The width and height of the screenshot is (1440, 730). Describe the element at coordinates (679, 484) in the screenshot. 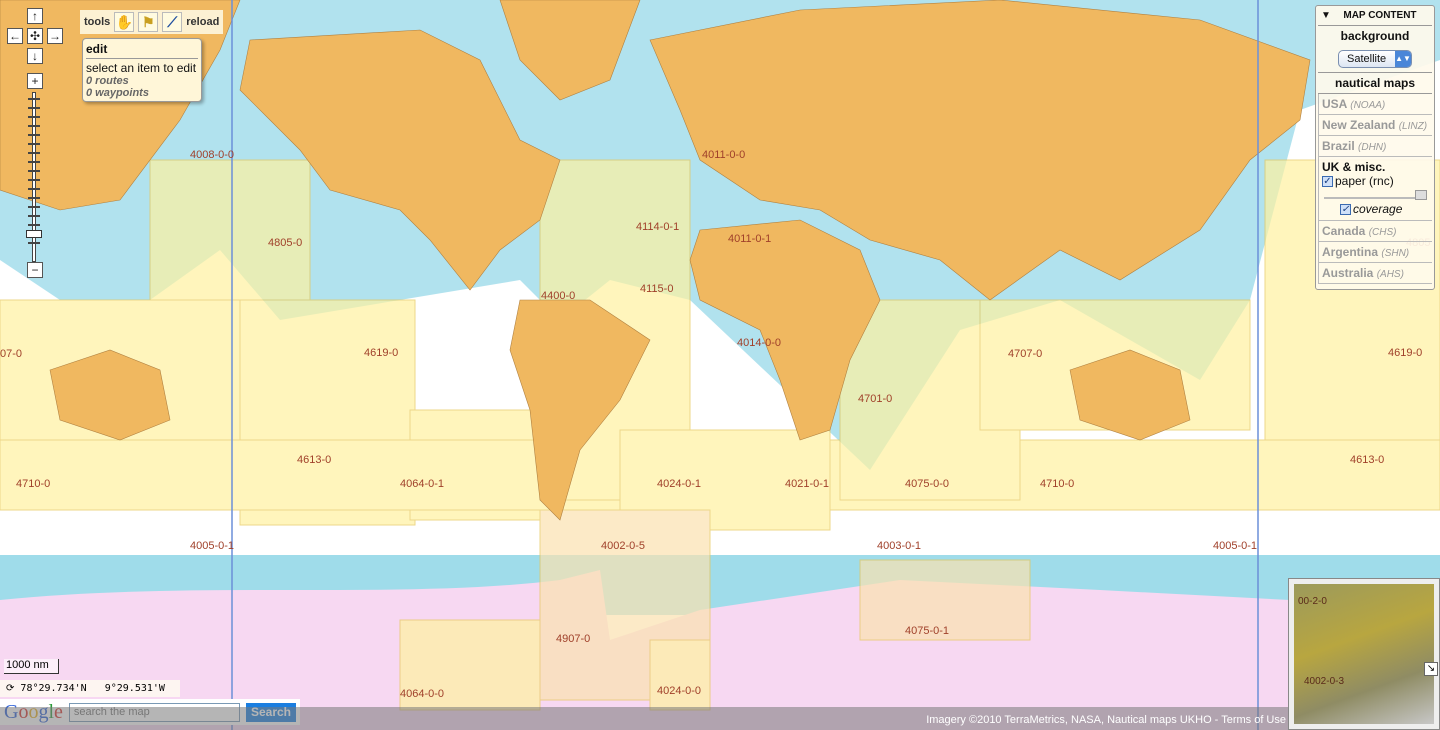

I see `chart-label: 4024-0-1` at that location.